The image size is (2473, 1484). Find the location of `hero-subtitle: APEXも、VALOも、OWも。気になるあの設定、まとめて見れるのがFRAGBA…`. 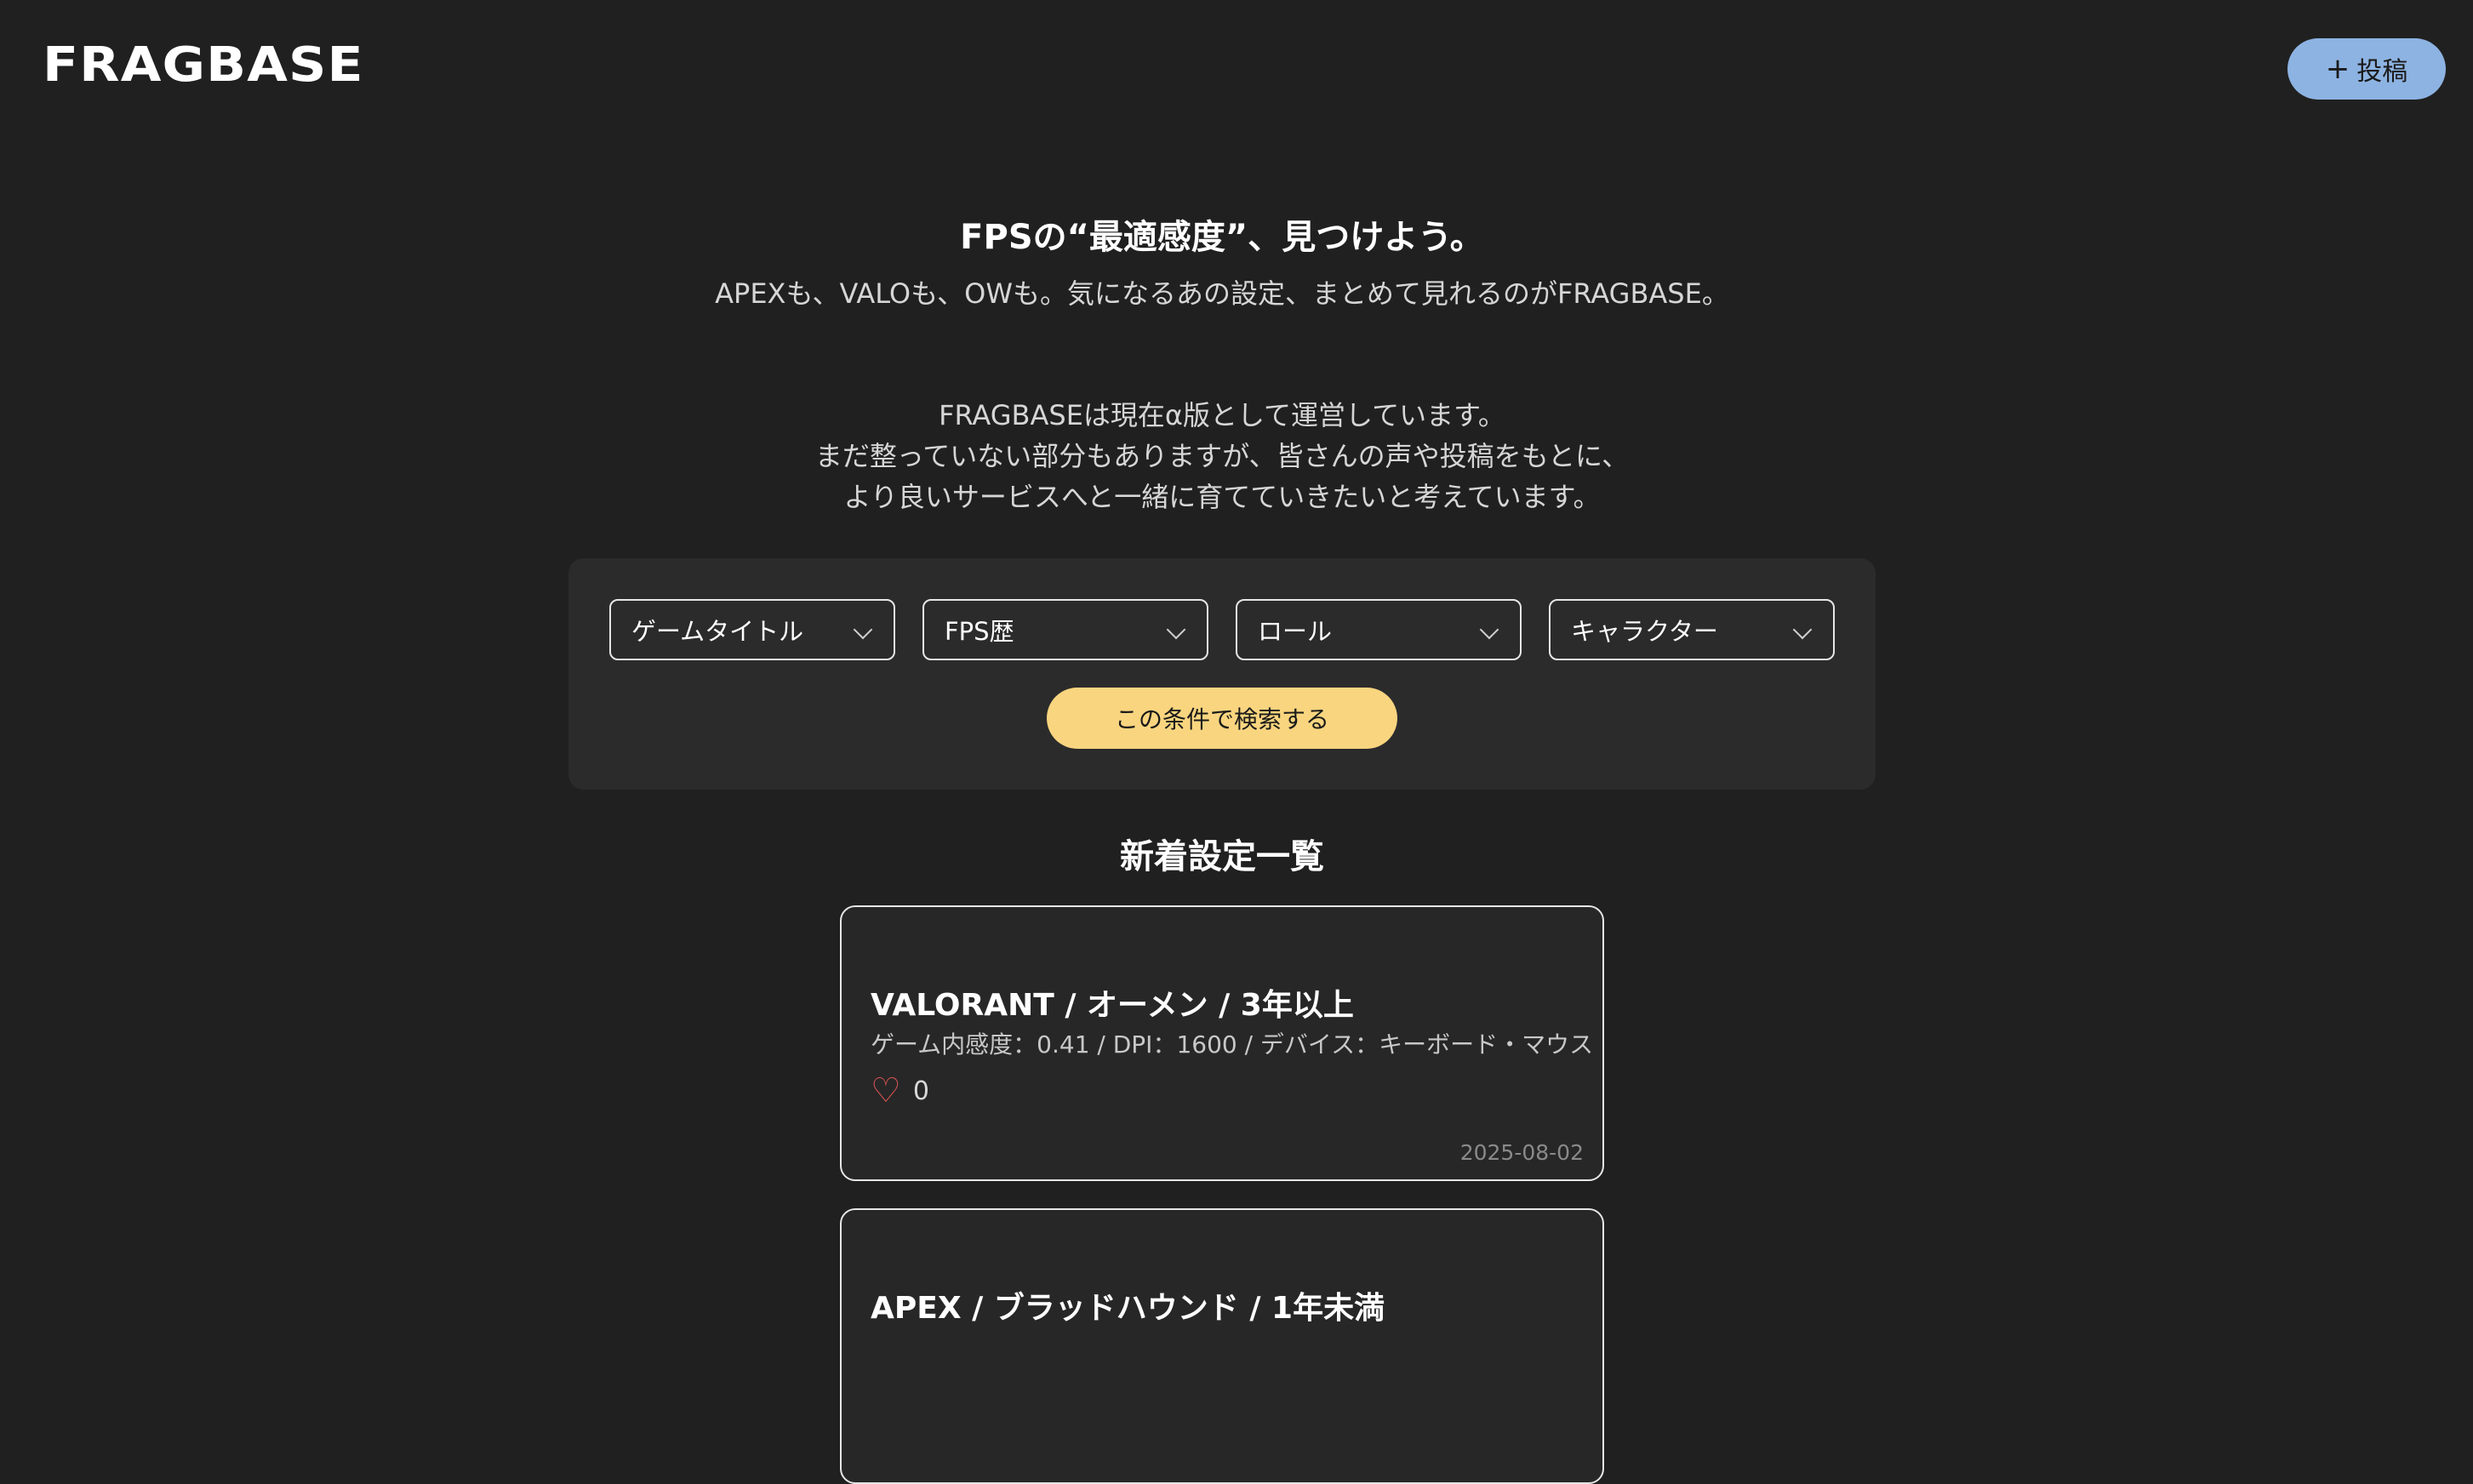

hero-subtitle: APEXも、VALOも、OWも。気になるあの設定、まとめて見れるのがFRAGBA… is located at coordinates (1222, 293).